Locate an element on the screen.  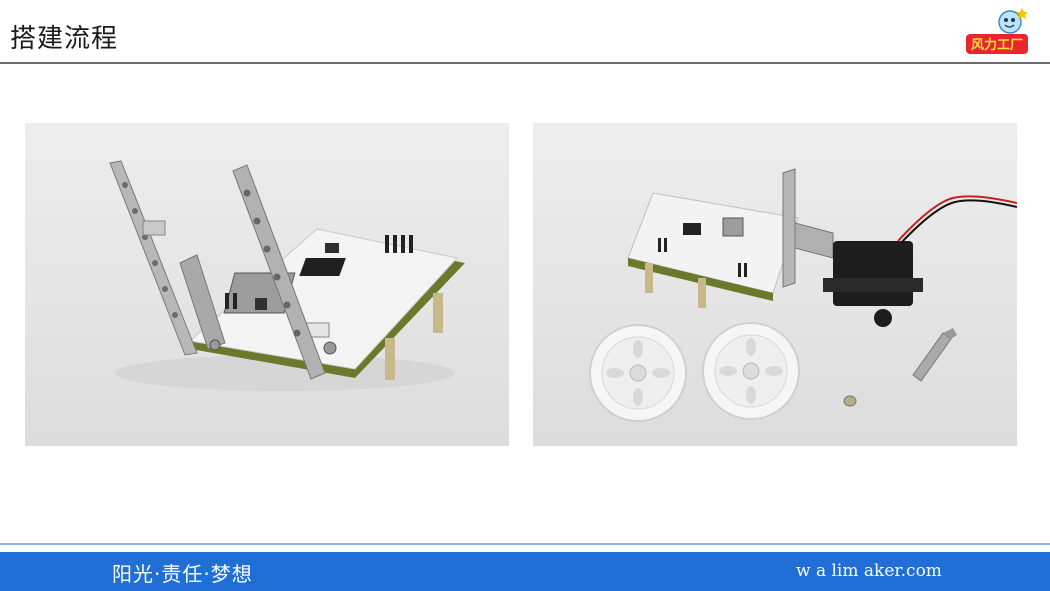
footer-slogan: 阳光·责任·梦想 is located at coordinates (182, 574).